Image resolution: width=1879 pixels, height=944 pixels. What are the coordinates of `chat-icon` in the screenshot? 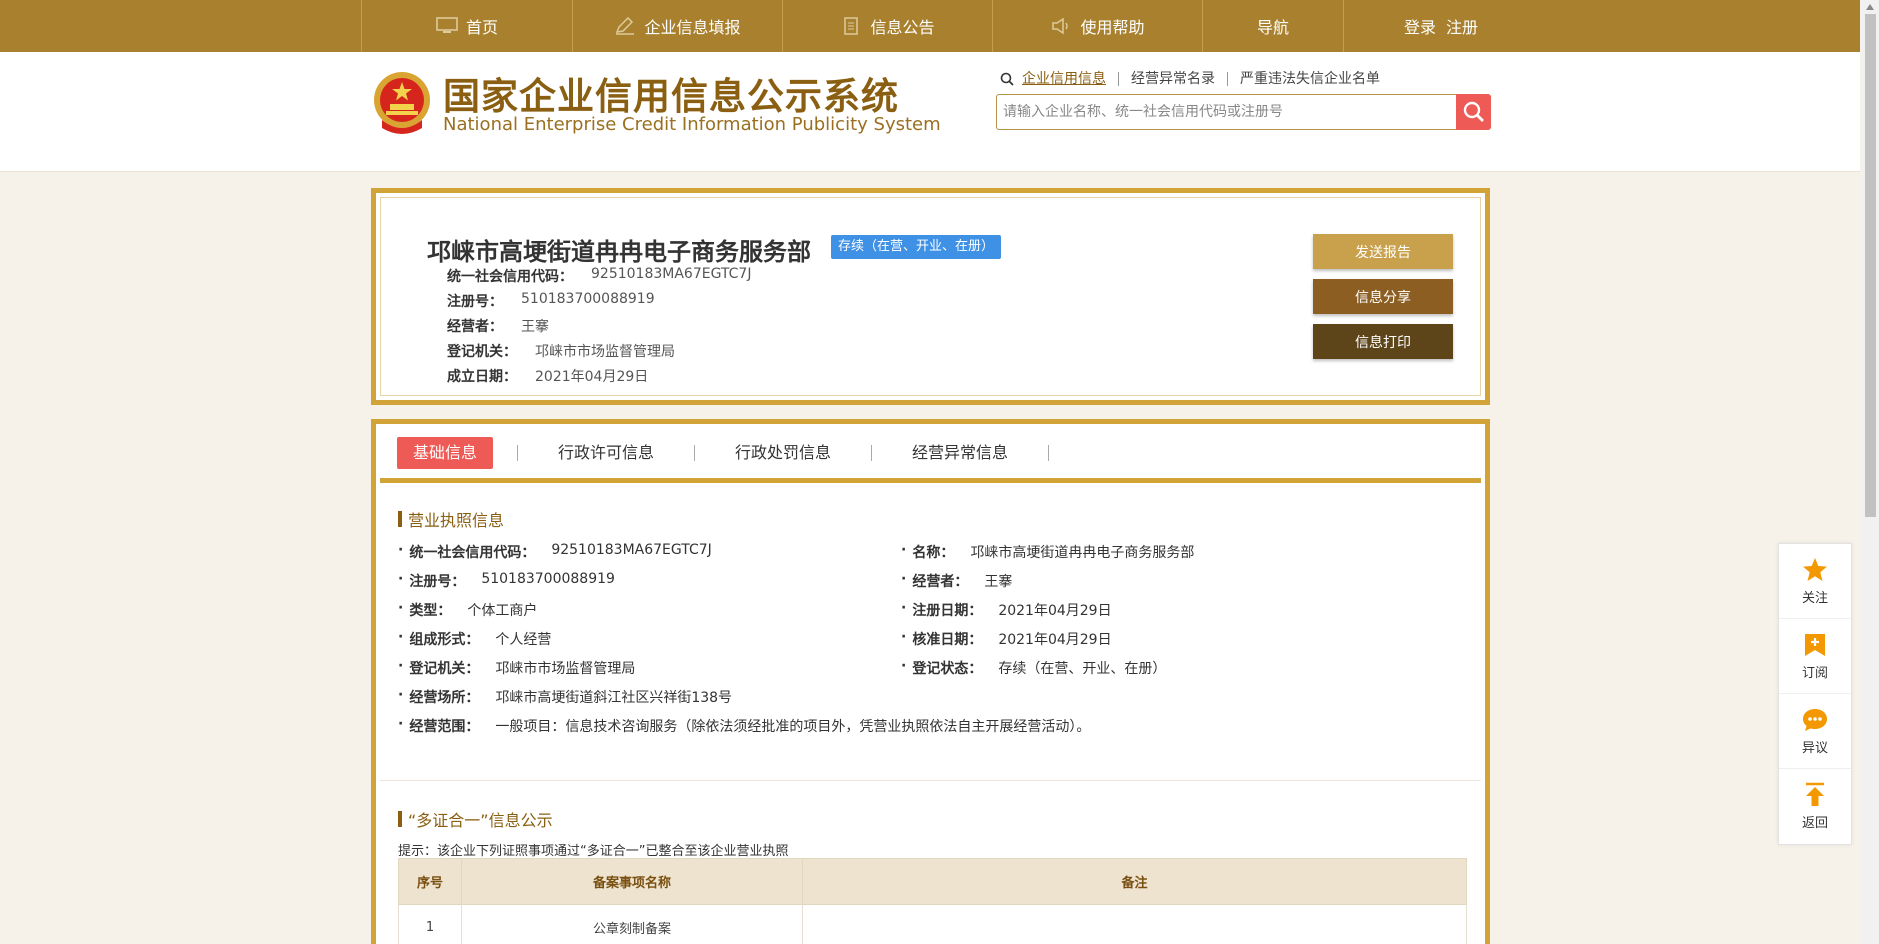 It's located at (1815, 719).